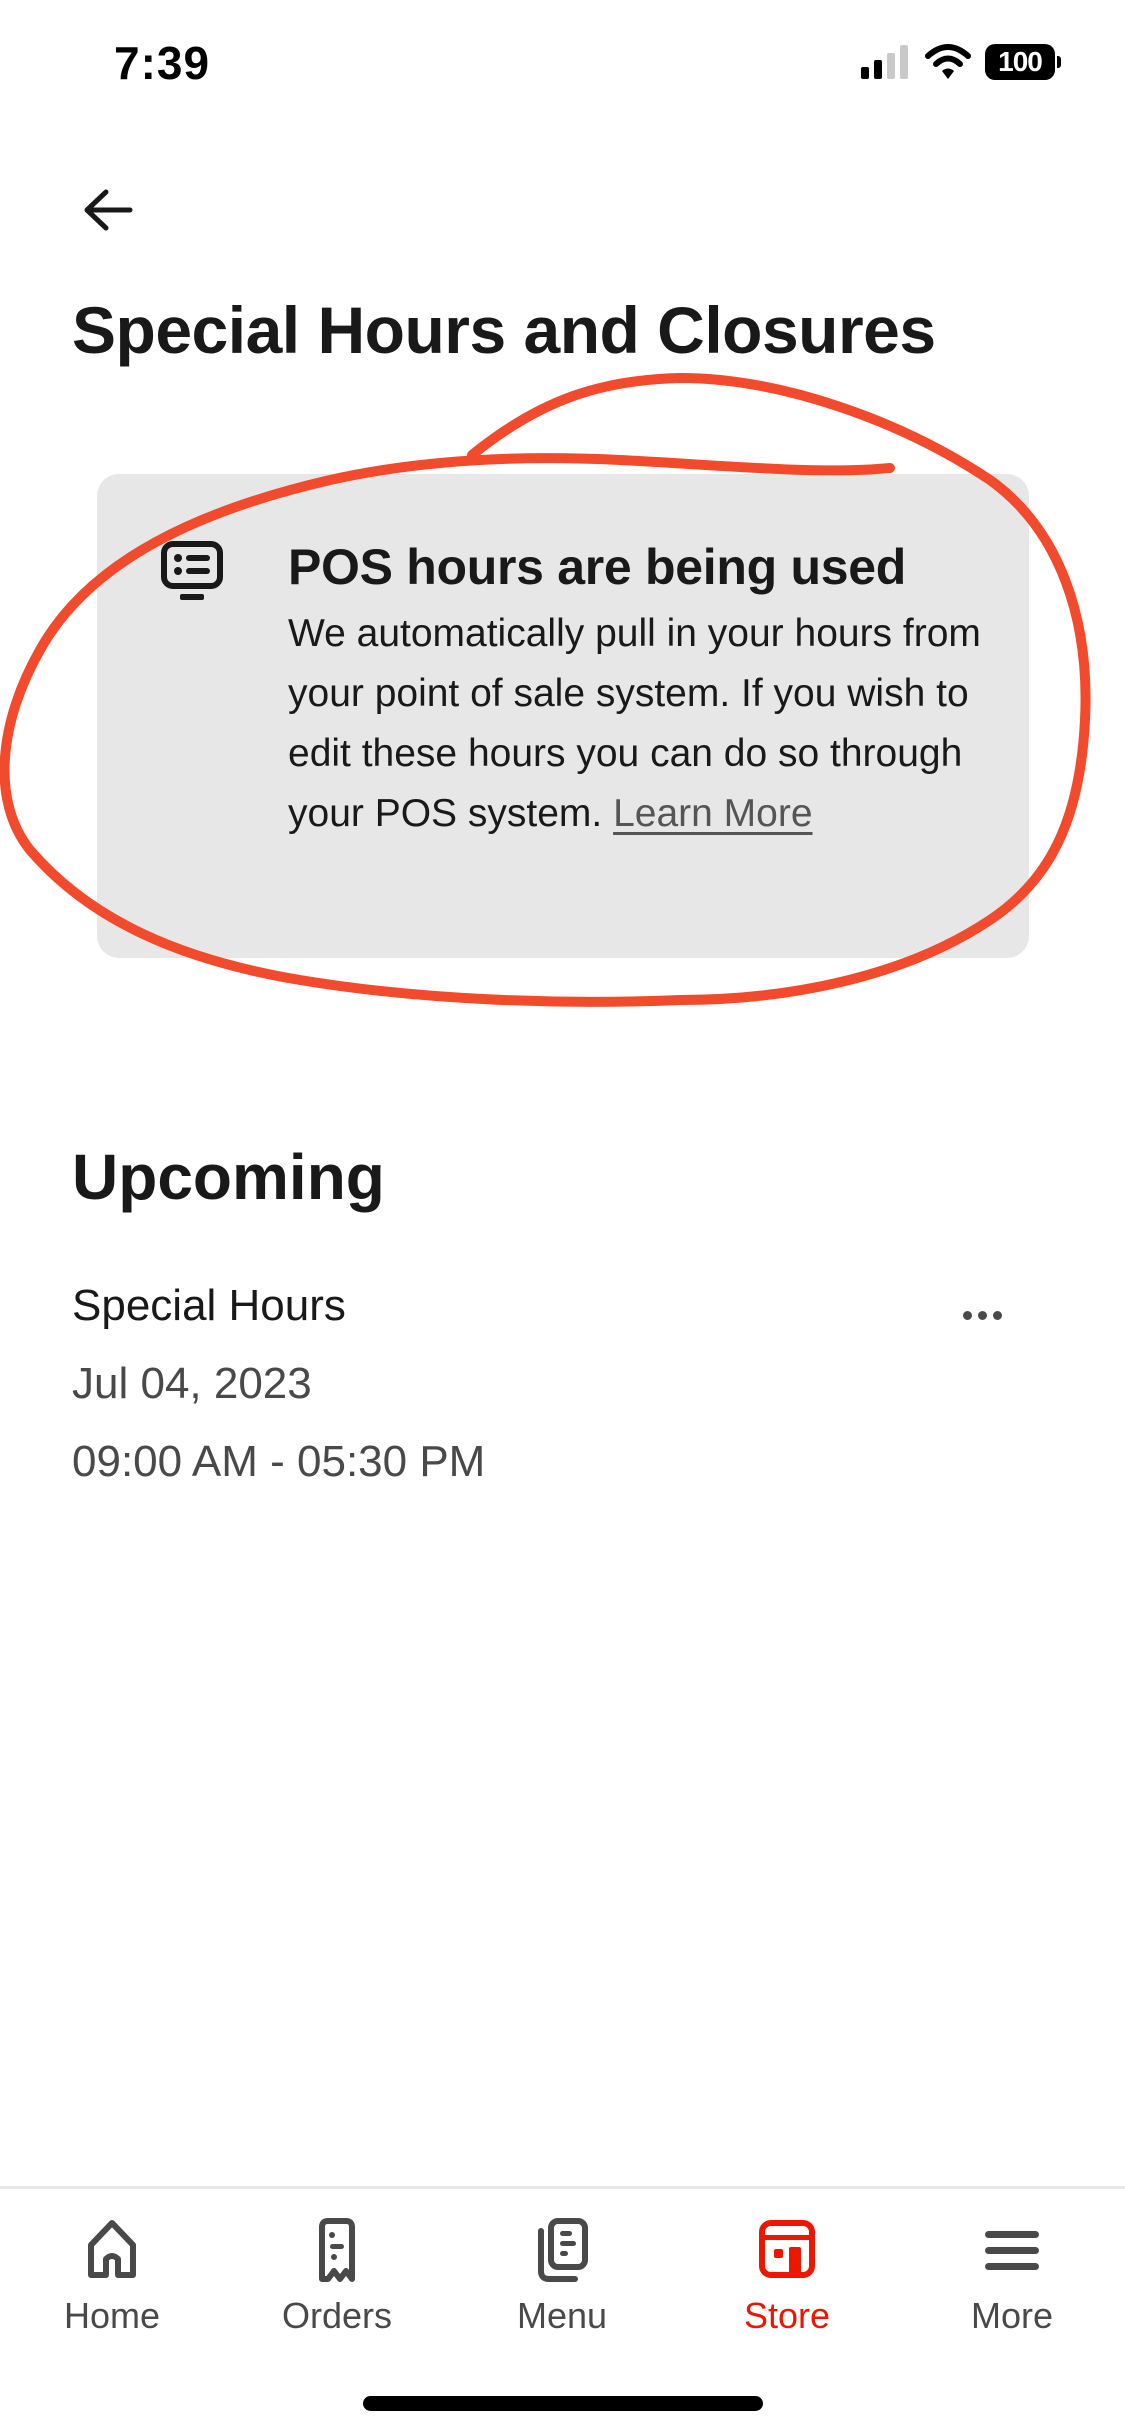 This screenshot has width=1125, height=2436. I want to click on special-hours-time-range: 09:00 AM - 05:30 PM, so click(279, 1461).